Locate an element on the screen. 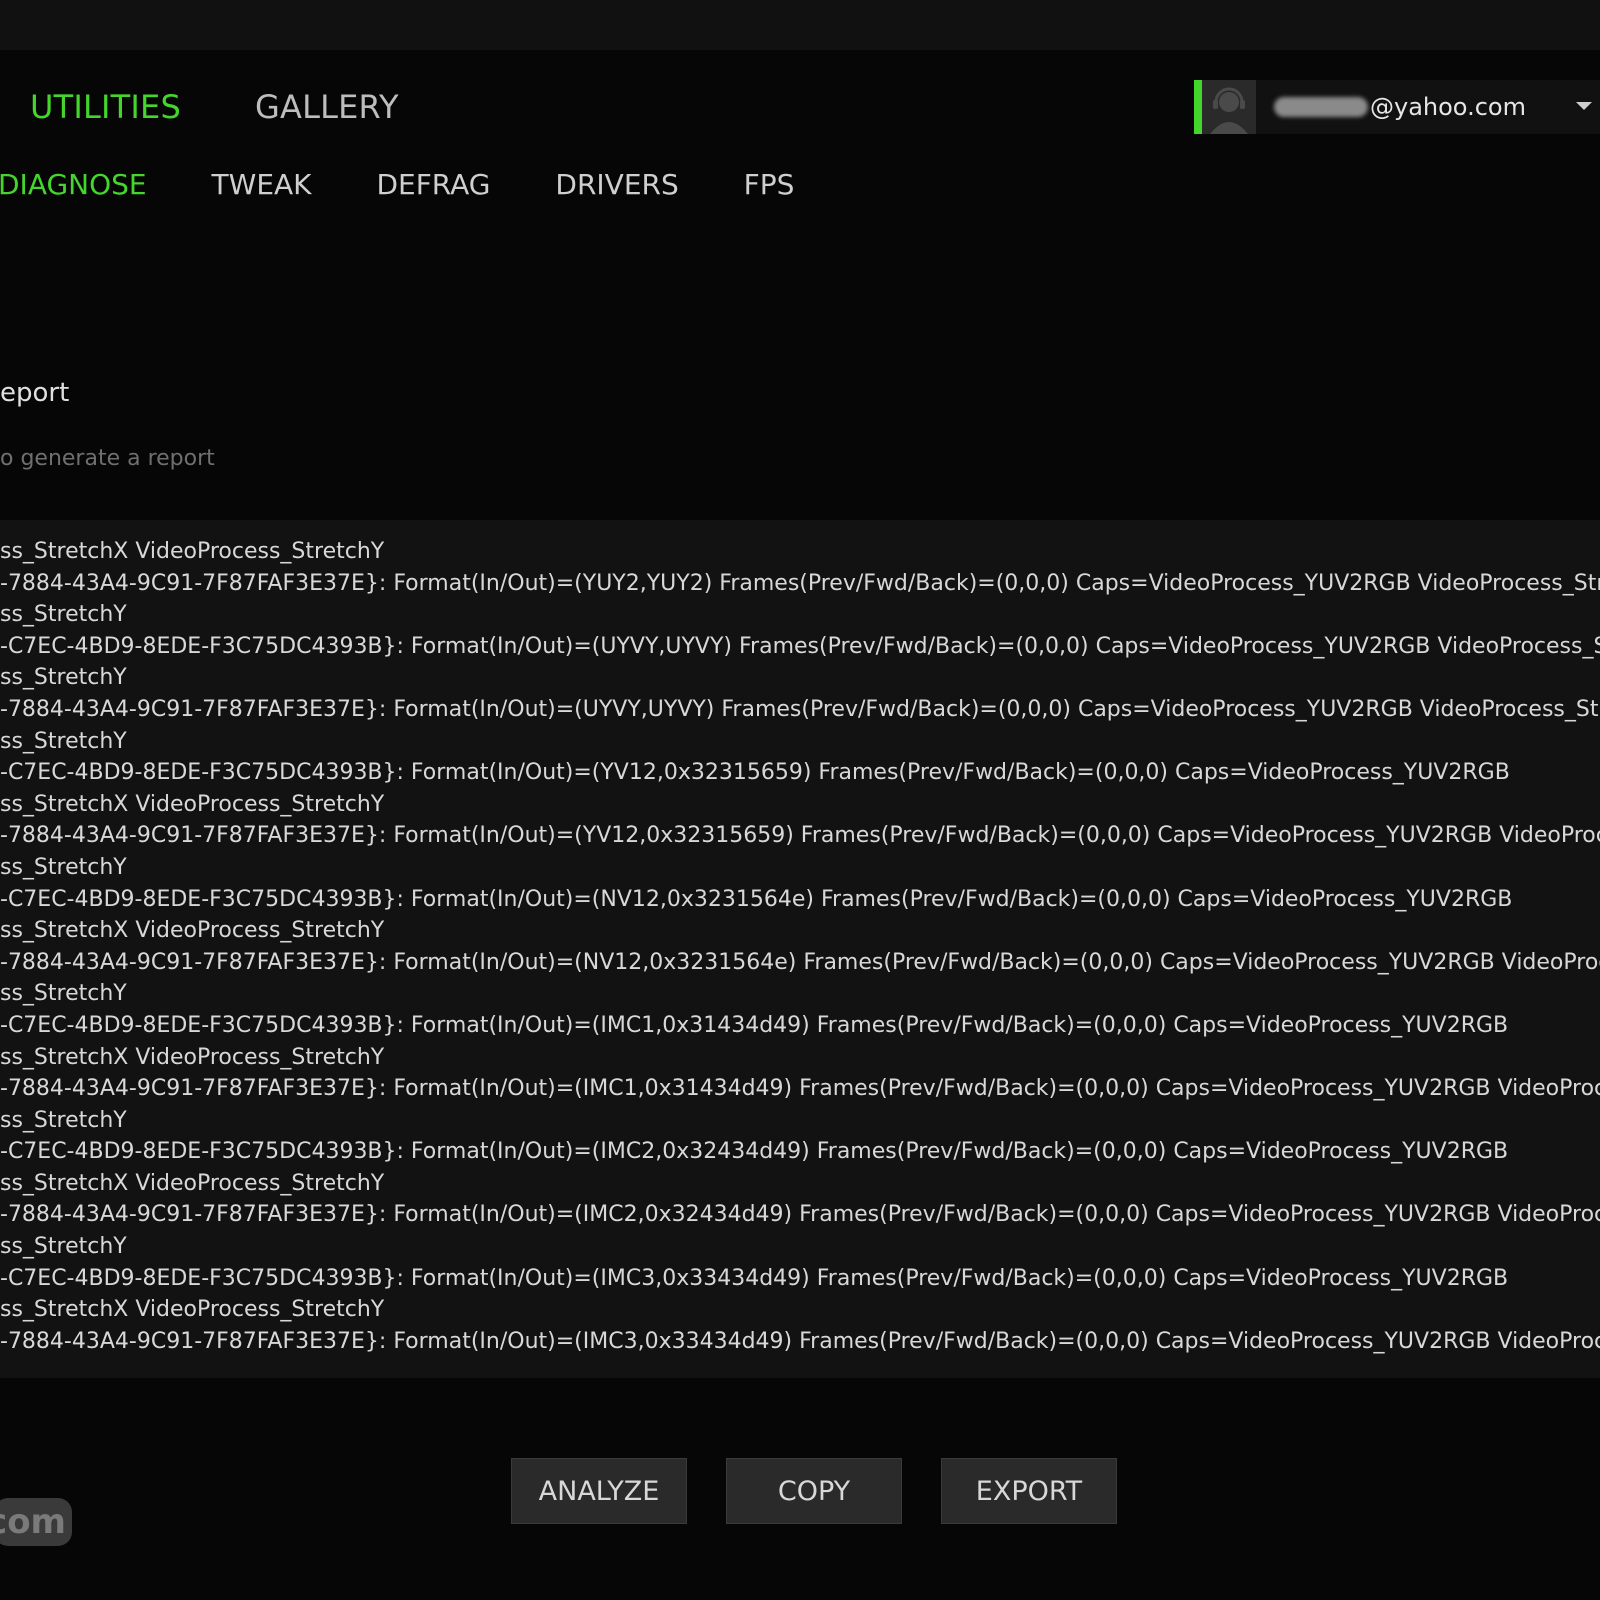 This screenshot has width=1600, height=1600. action-buttons: ANALYZE COPY EXPORT is located at coordinates (833, 1491).